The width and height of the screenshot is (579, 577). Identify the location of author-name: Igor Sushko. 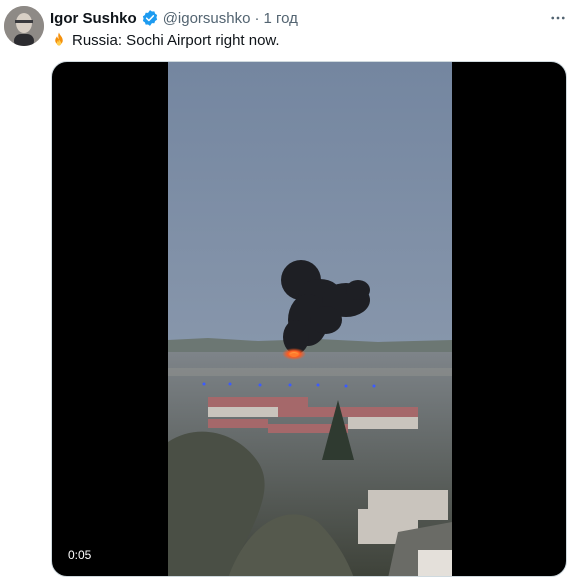
(93, 18).